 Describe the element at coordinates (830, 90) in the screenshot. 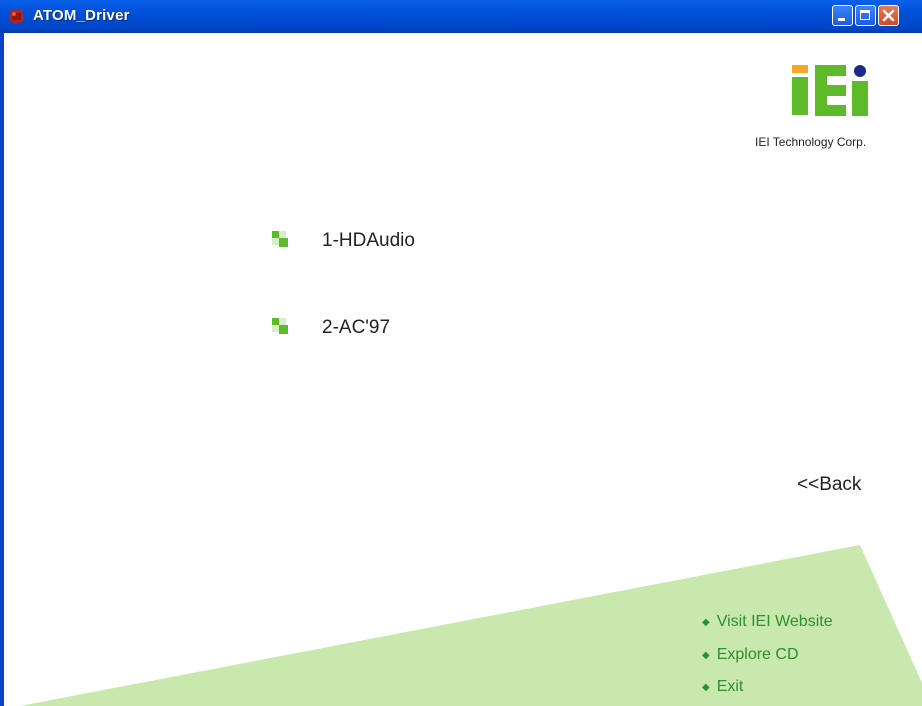

I see `iei-logo` at that location.